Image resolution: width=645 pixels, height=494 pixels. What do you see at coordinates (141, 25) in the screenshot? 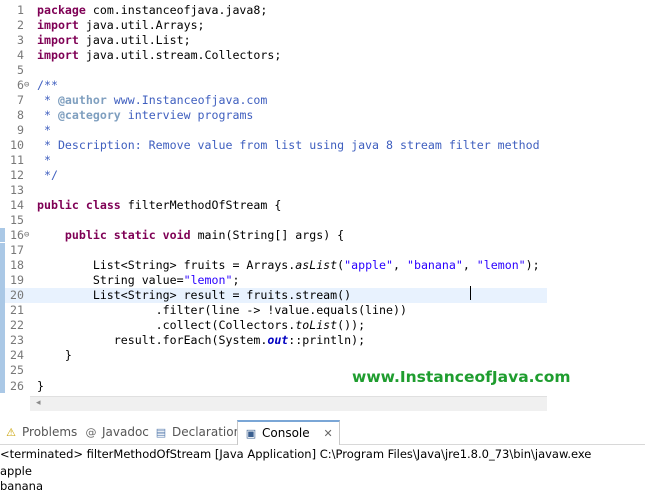
I see `code-token: java.util.Arrays;` at bounding box center [141, 25].